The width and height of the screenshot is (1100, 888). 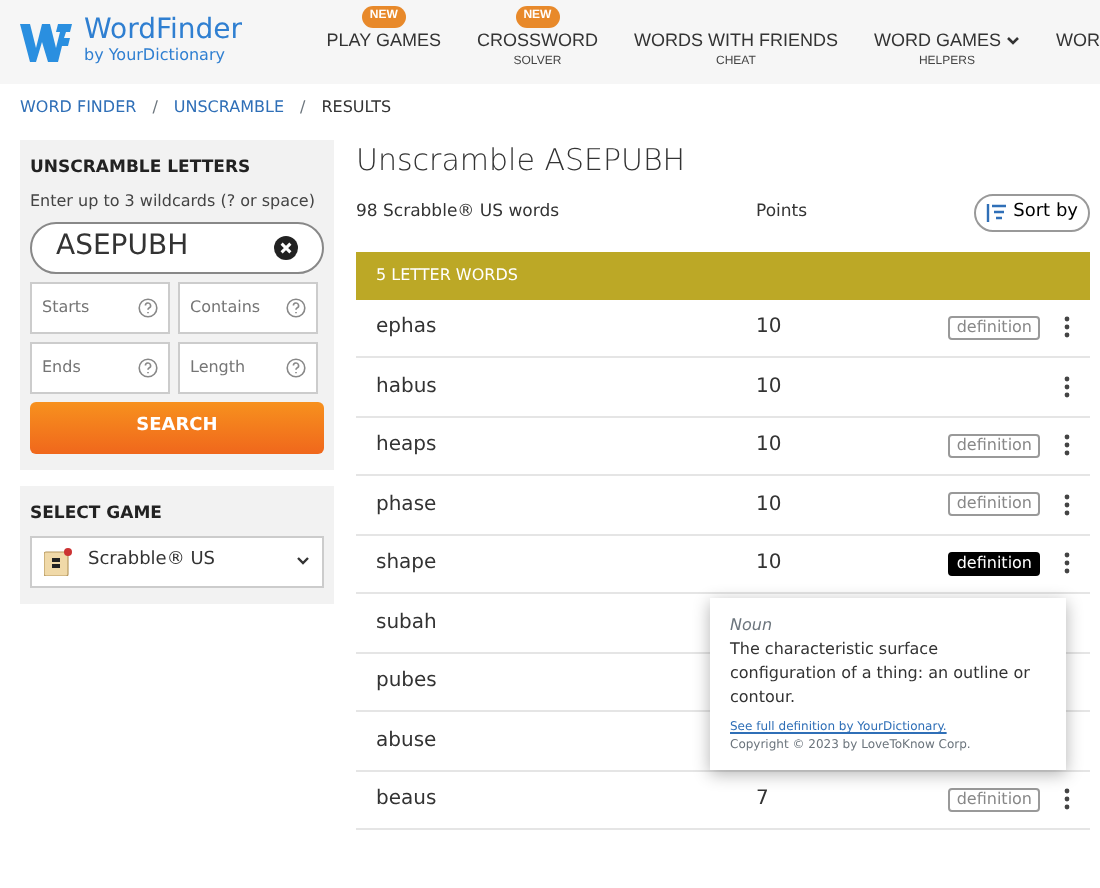 I want to click on nav-item: CROSSWORD, so click(x=537, y=40).